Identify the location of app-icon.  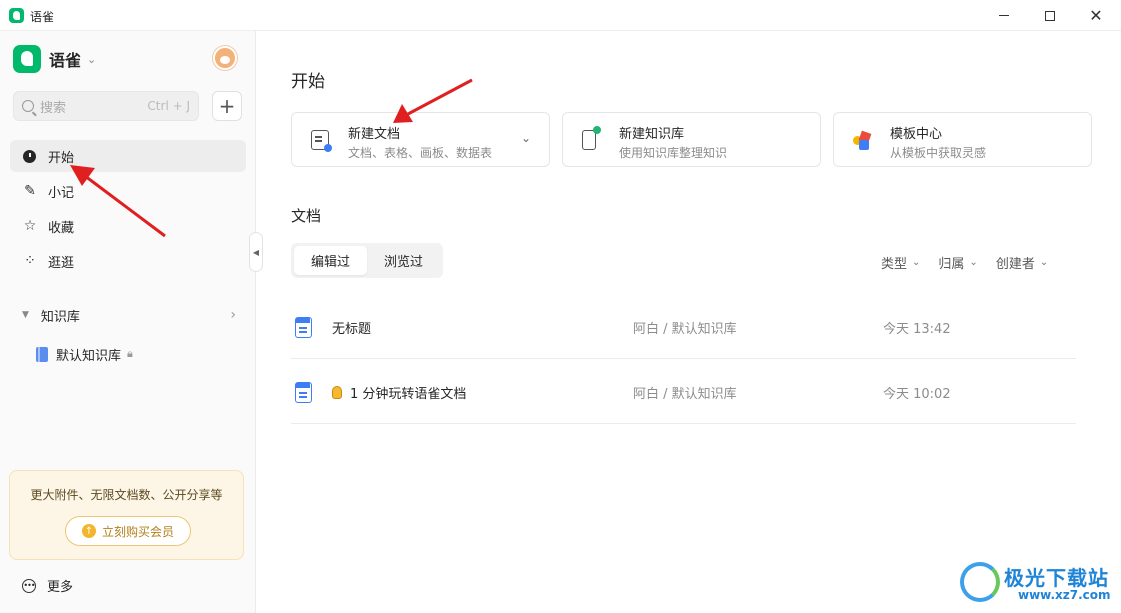
(16, 15).